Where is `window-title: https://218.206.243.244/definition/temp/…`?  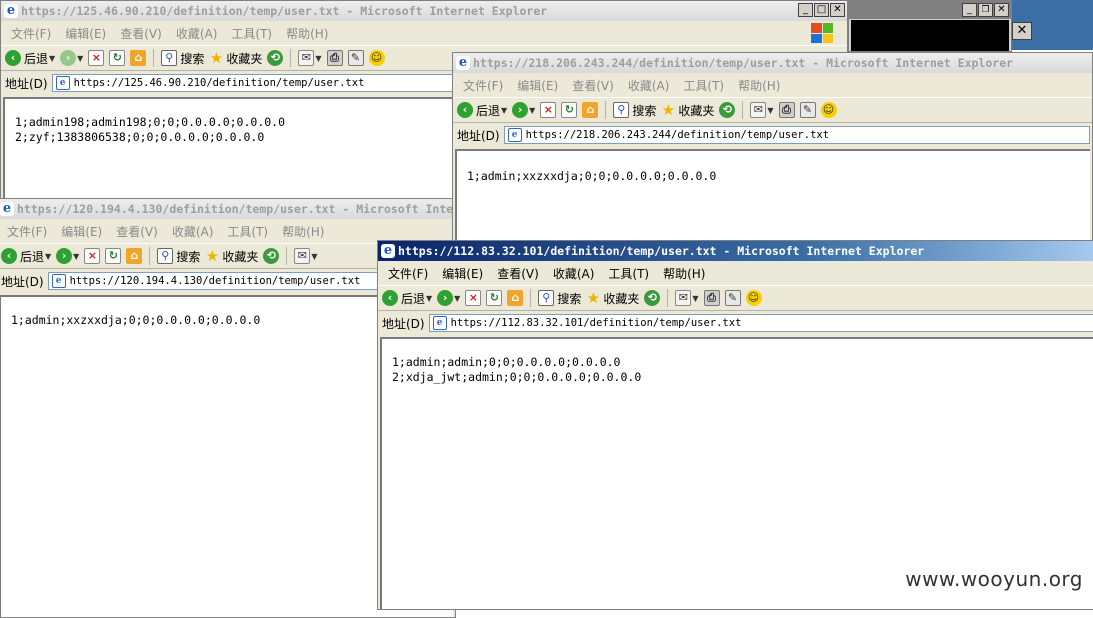 window-title: https://218.206.243.244/definition/temp/… is located at coordinates (743, 63).